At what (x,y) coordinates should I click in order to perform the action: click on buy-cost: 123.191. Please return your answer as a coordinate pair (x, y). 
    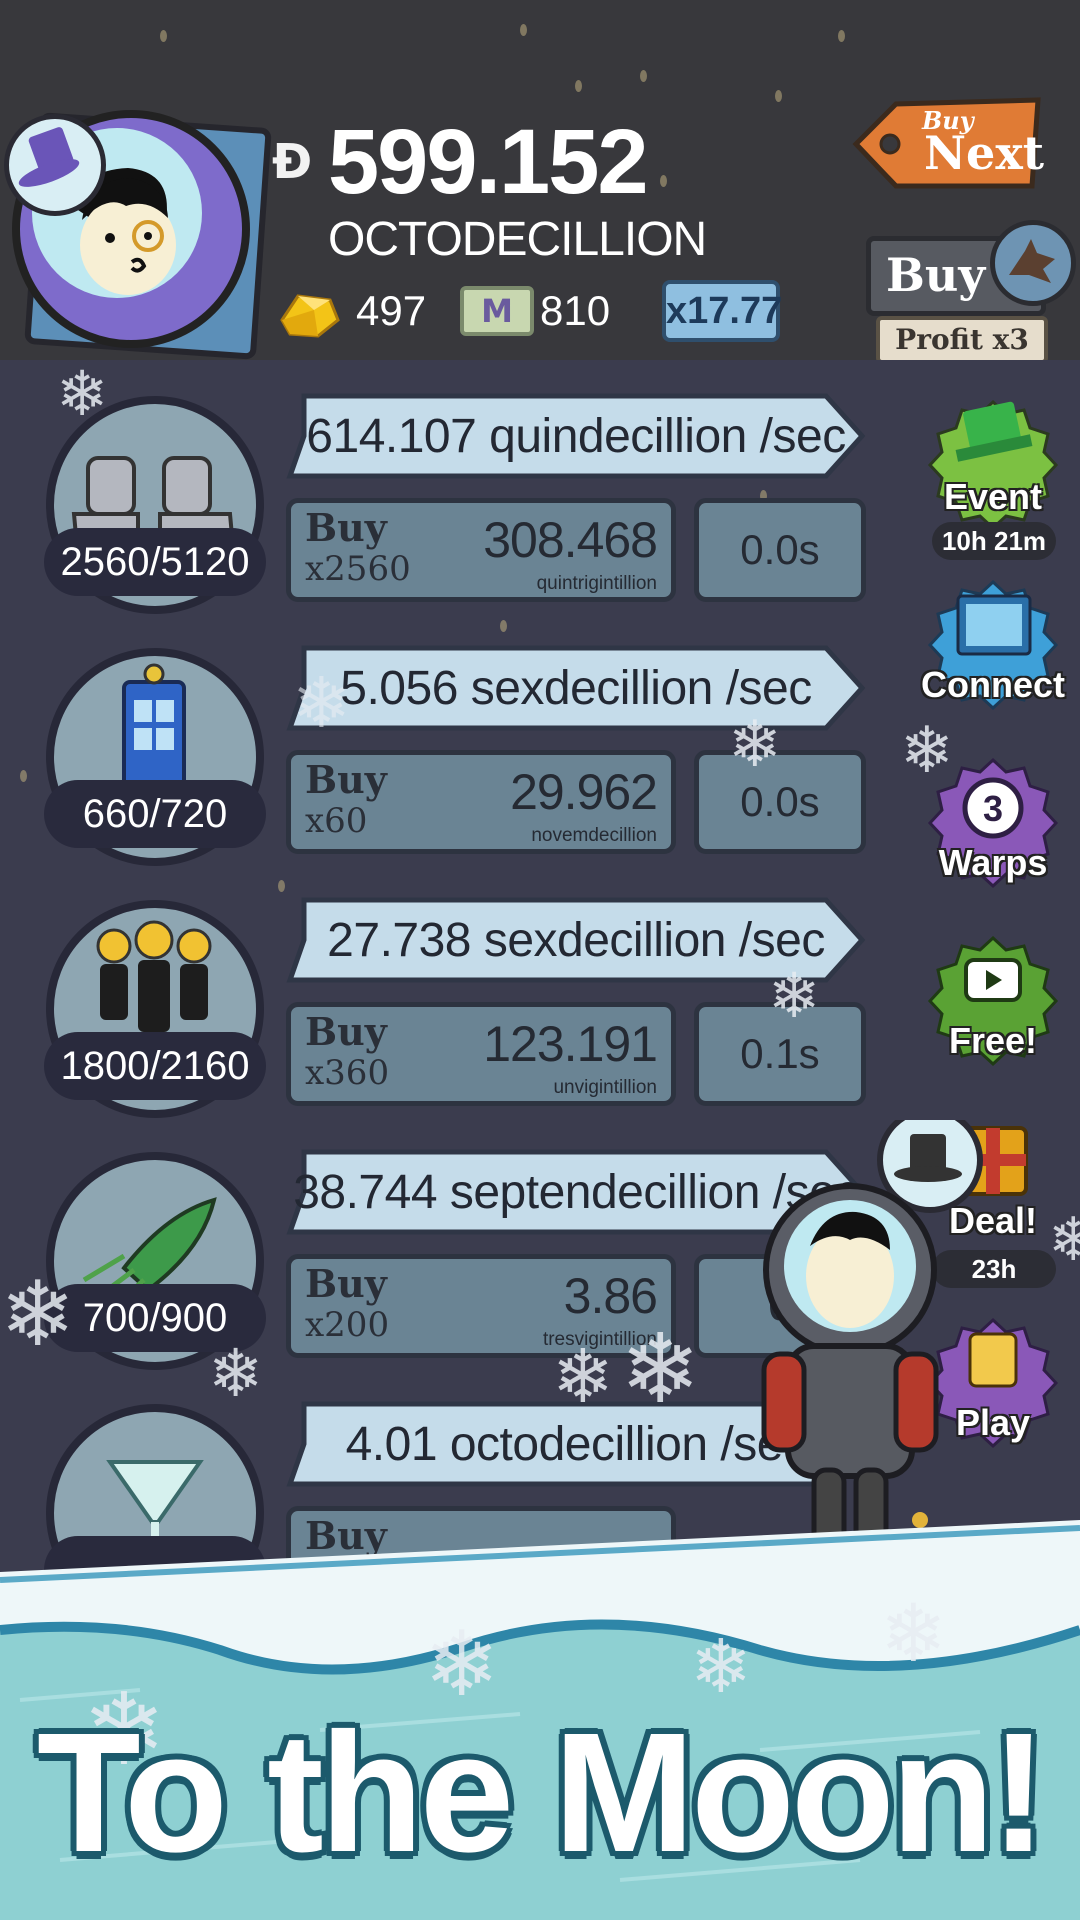
    Looking at the image, I should click on (570, 1044).